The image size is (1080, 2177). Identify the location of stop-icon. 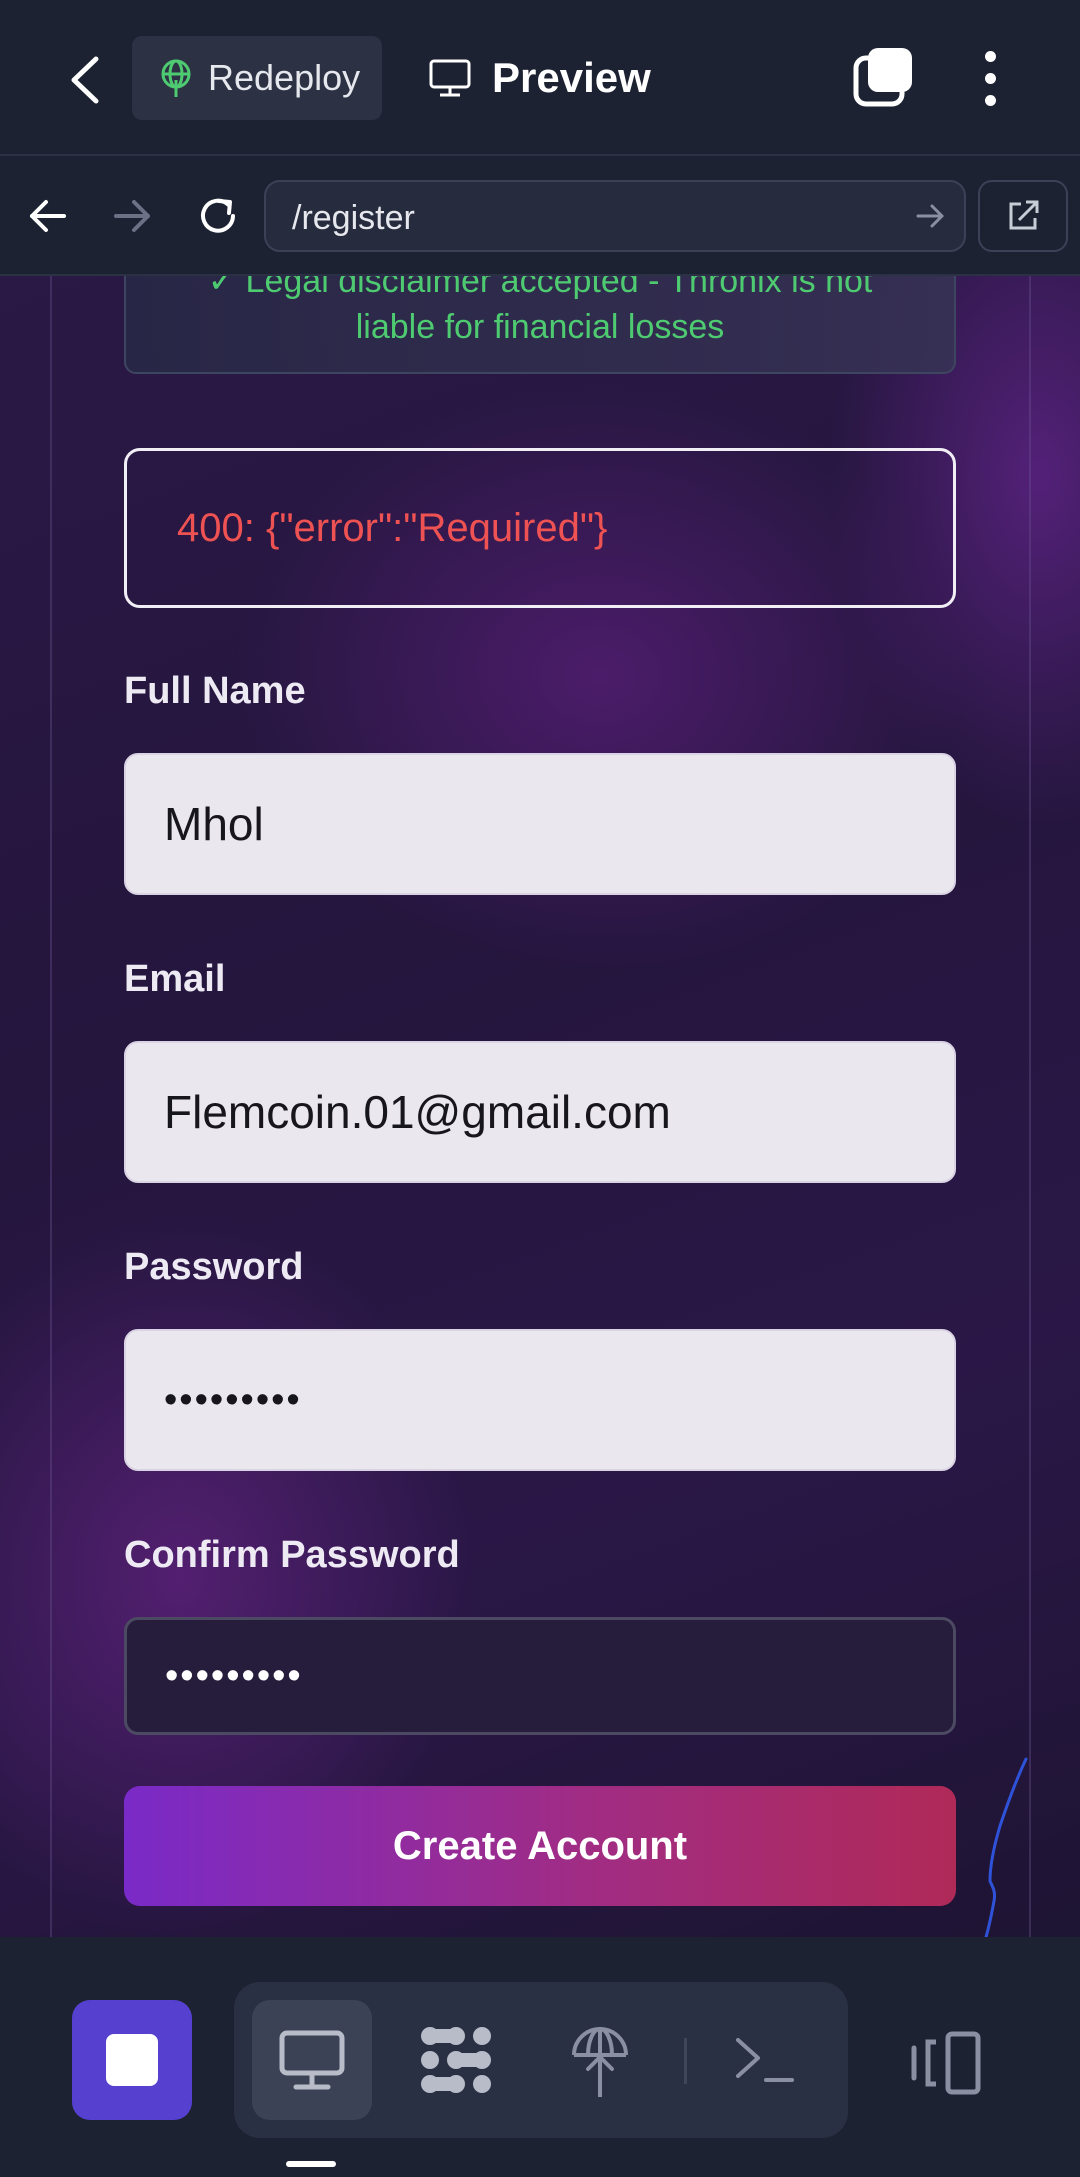
(132, 2060).